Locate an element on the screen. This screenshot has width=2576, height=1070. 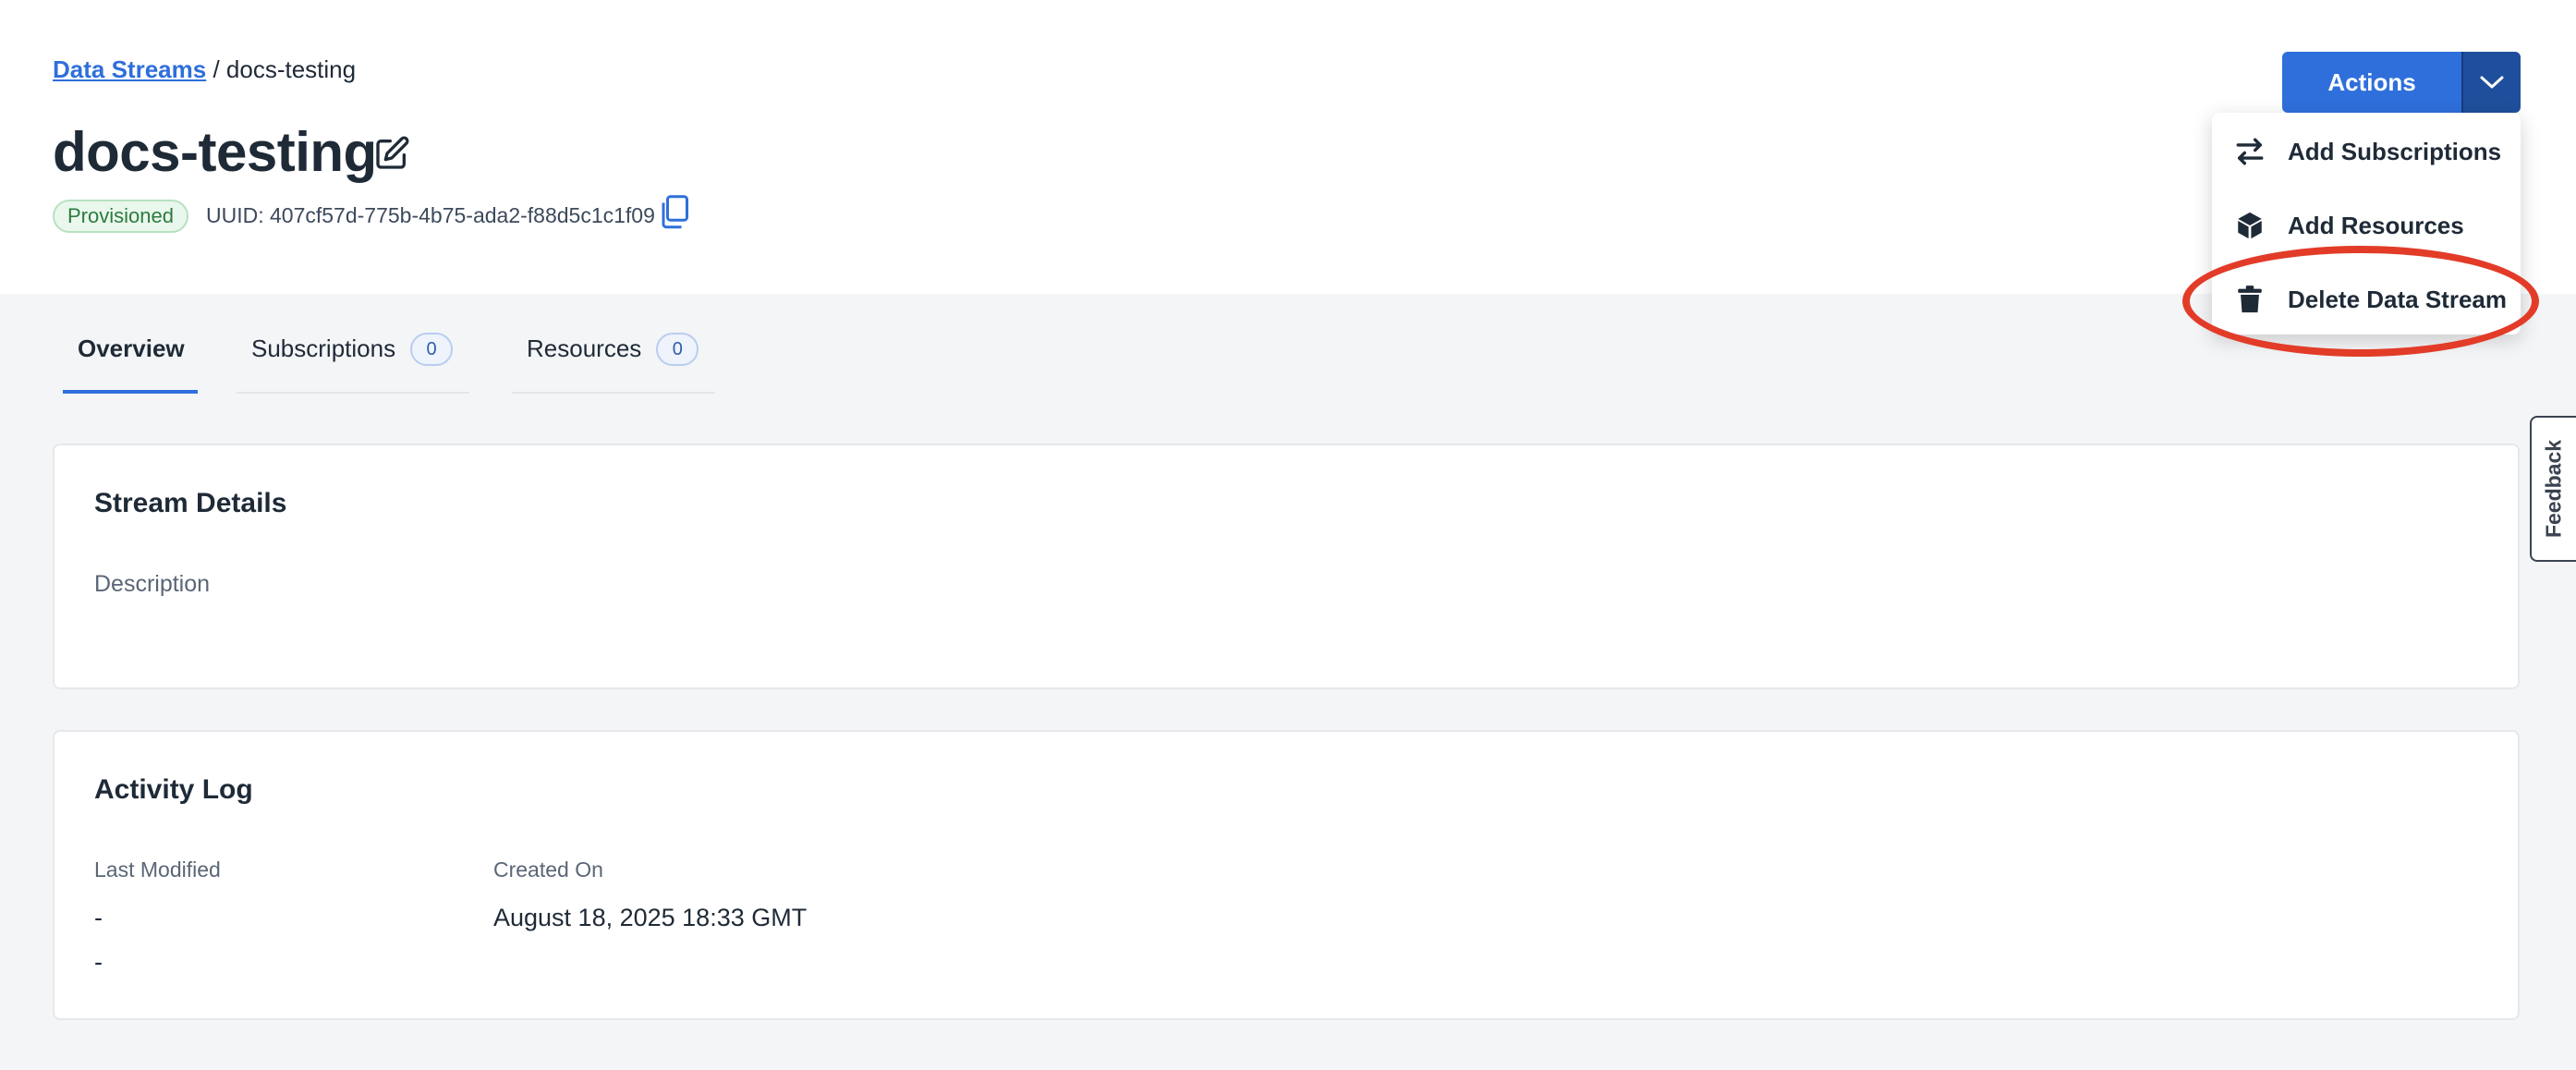
last-modified-label: Last Modified is located at coordinates (157, 870).